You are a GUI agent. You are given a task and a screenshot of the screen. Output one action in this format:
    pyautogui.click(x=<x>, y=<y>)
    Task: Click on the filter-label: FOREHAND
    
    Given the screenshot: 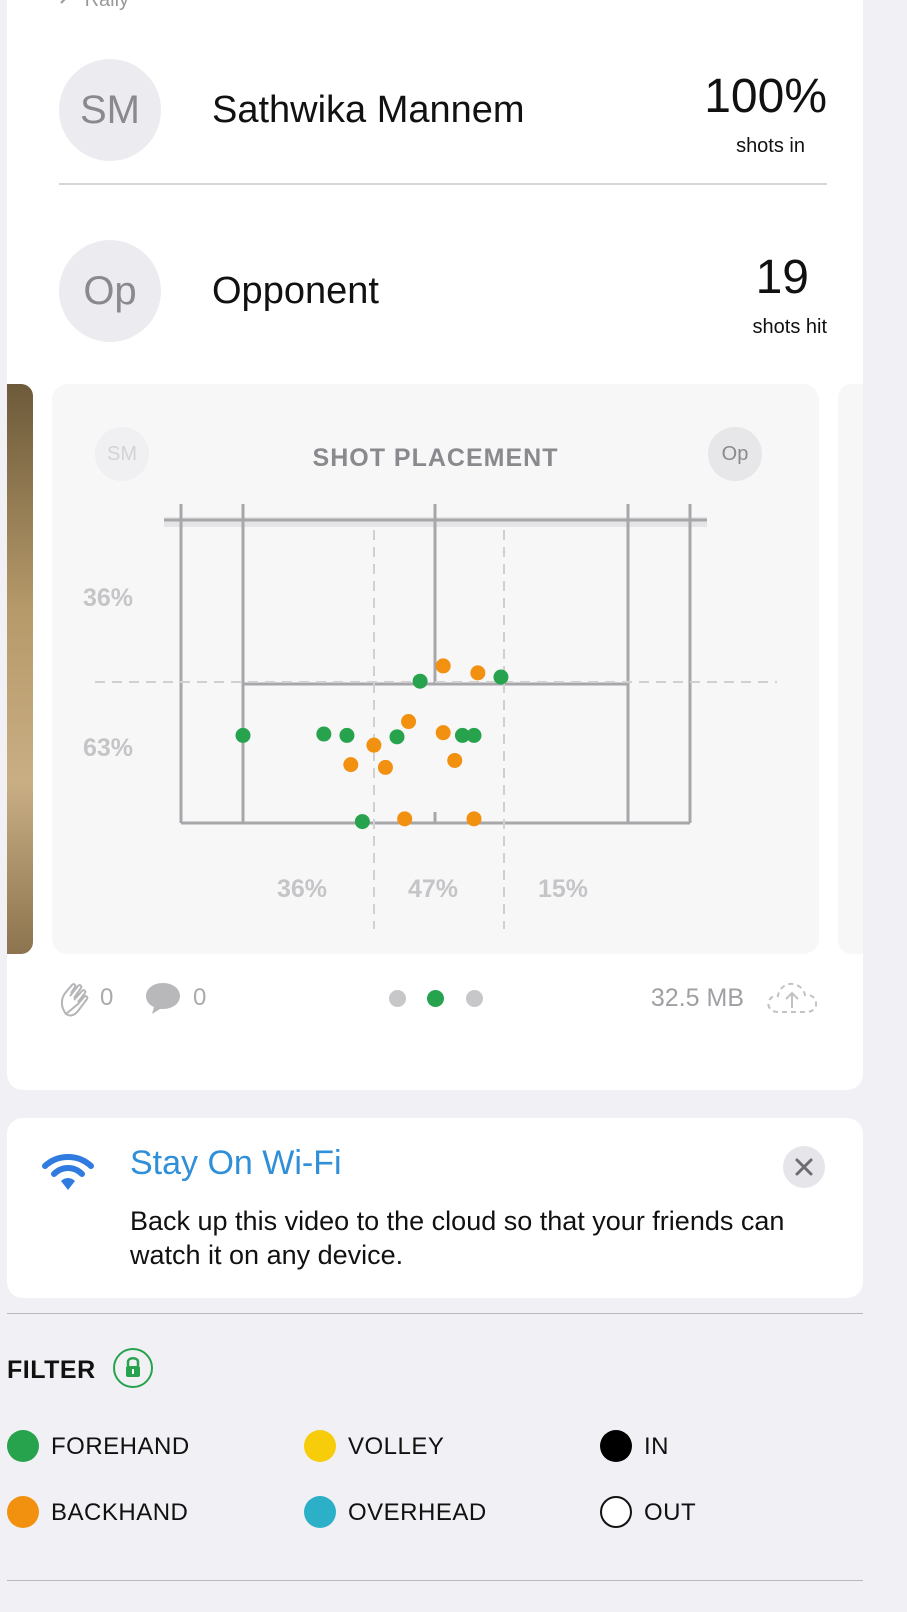 What is the action you would take?
    pyautogui.click(x=120, y=1446)
    